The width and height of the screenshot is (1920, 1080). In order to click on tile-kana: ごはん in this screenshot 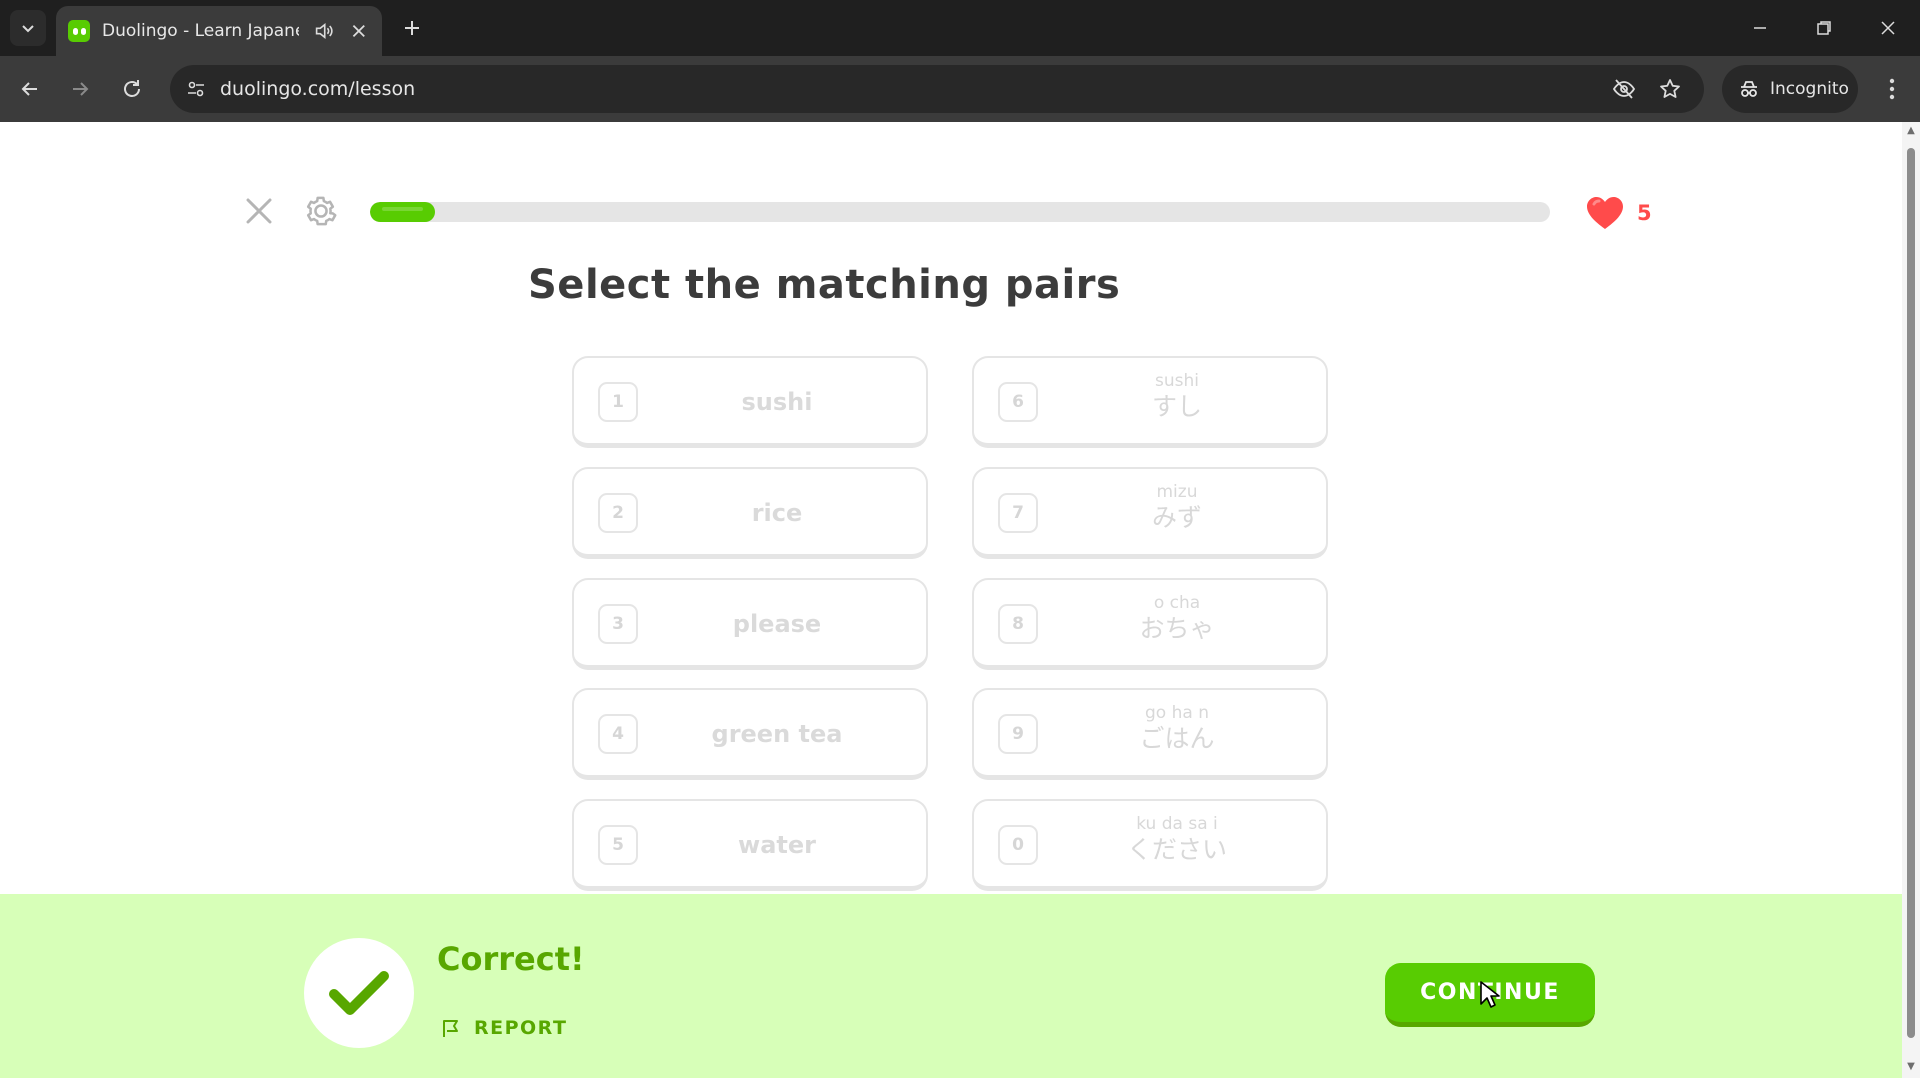, I will do `click(1177, 738)`.